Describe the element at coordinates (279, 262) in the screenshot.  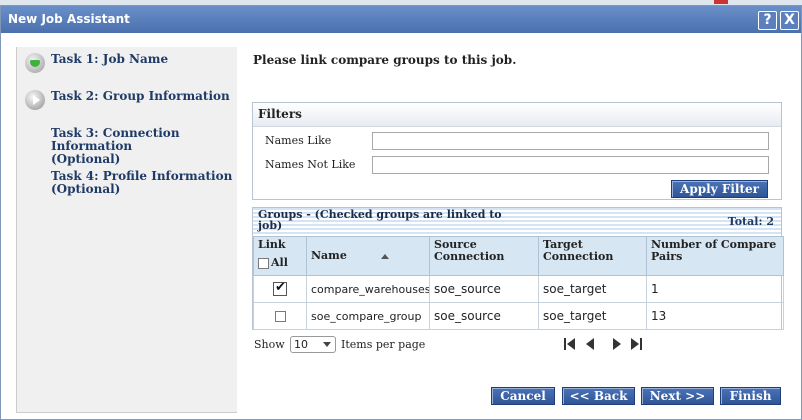
I see `select-all-label: All` at that location.